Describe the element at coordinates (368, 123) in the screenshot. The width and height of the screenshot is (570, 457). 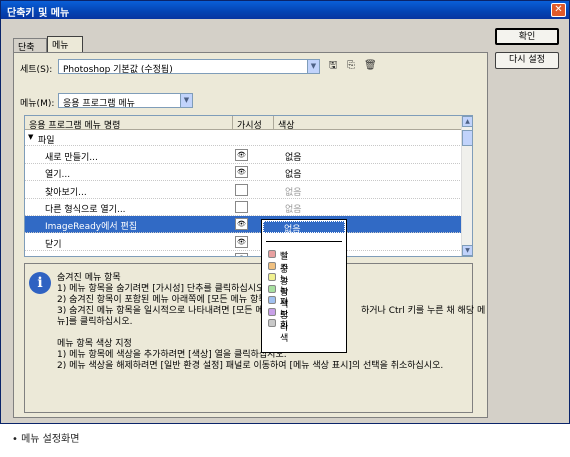
I see `column-header-color: 색상` at that location.